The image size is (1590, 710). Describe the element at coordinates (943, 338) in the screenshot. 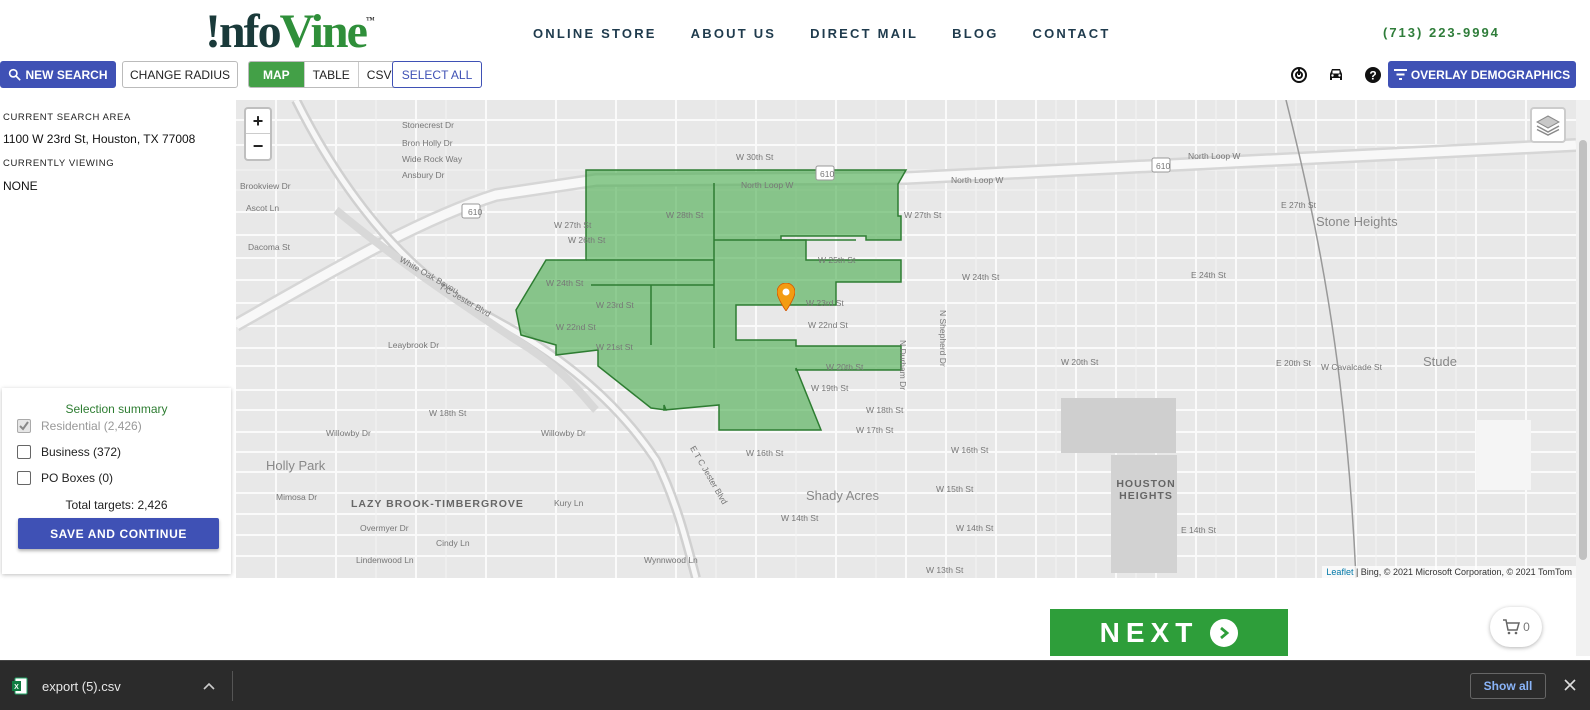

I see `label-n-shepherd: N Shepherd Dr` at that location.